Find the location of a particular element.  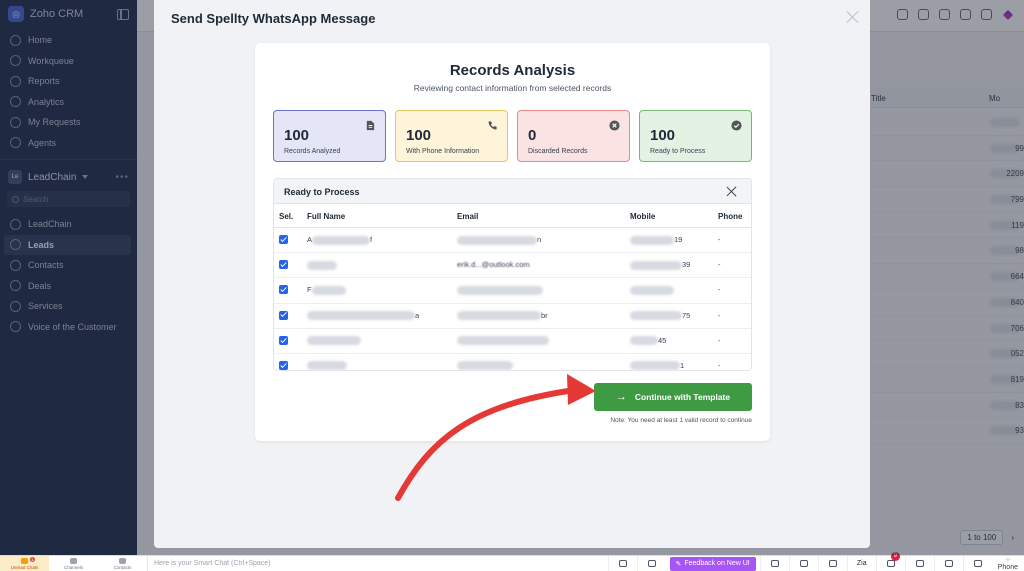

continue-button-label: Continue with Template is located at coordinates (682, 397).